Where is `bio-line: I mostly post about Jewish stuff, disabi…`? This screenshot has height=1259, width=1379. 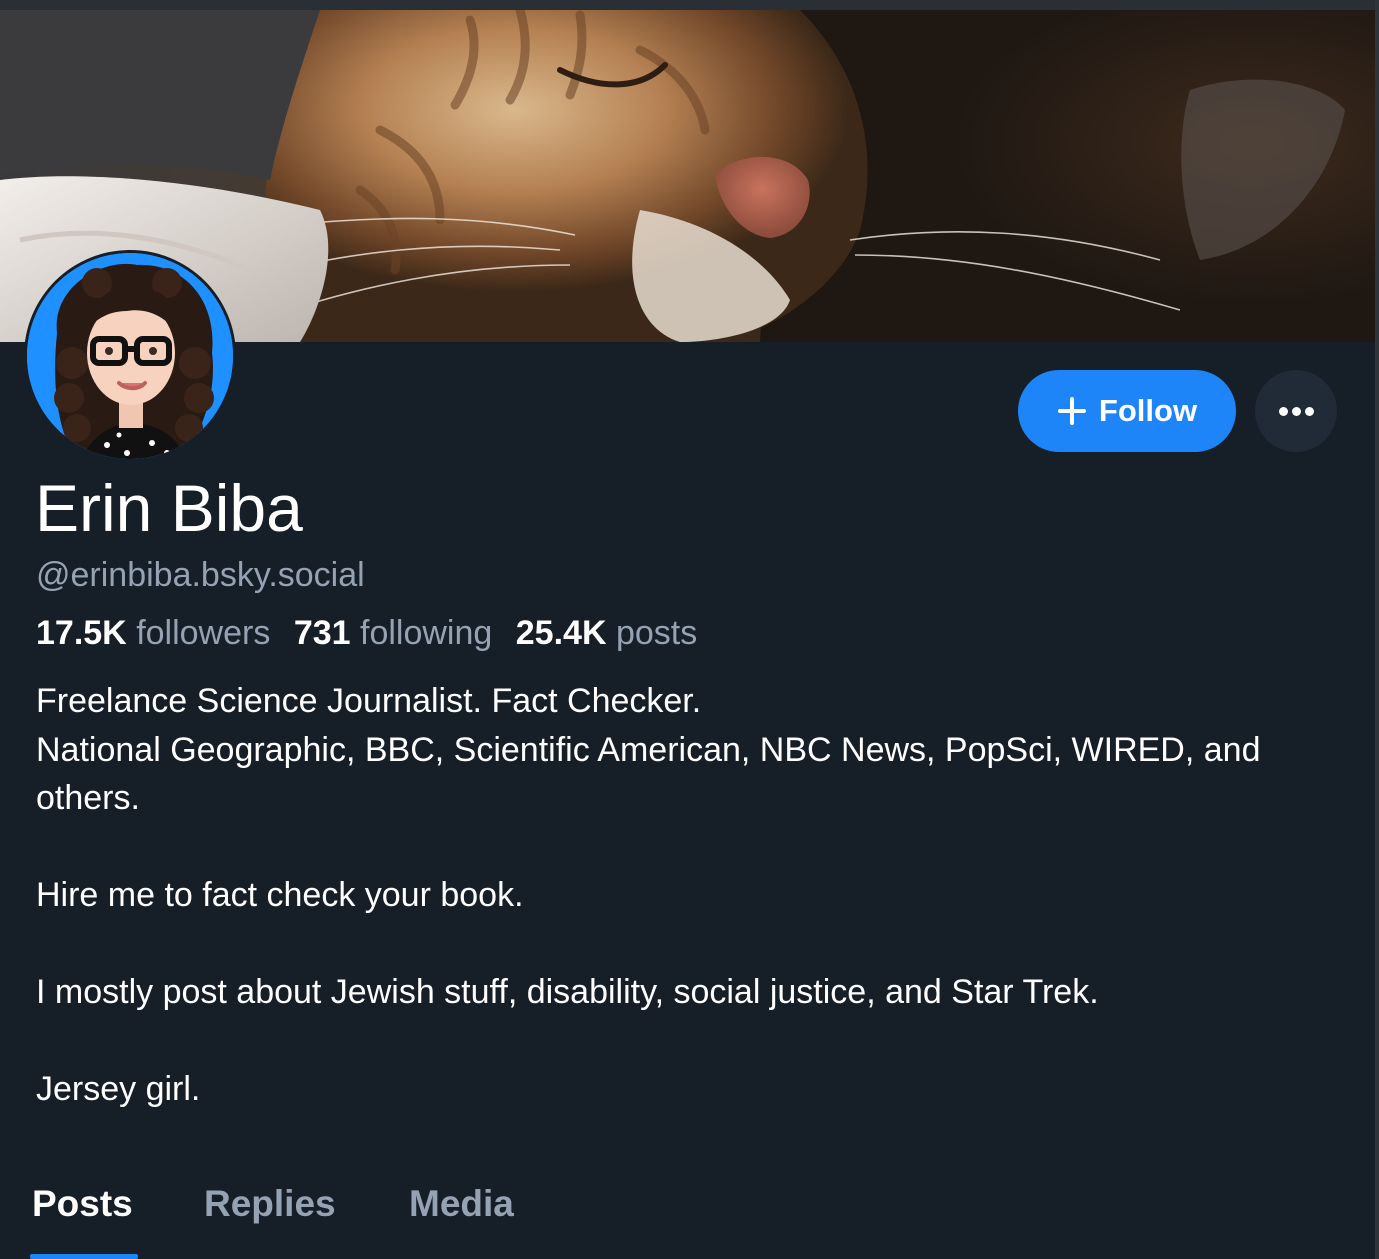 bio-line: I mostly post about Jewish stuff, disabi… is located at coordinates (567, 992).